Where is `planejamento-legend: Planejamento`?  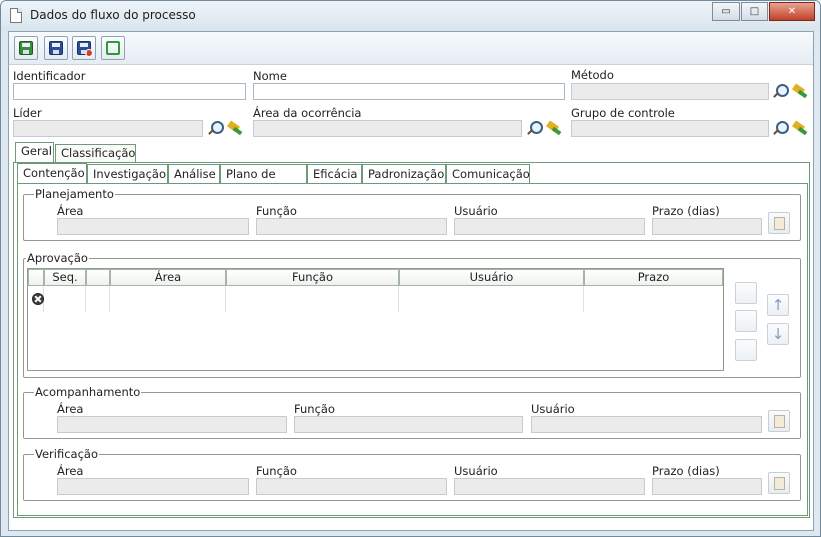 planejamento-legend: Planejamento is located at coordinates (74, 194).